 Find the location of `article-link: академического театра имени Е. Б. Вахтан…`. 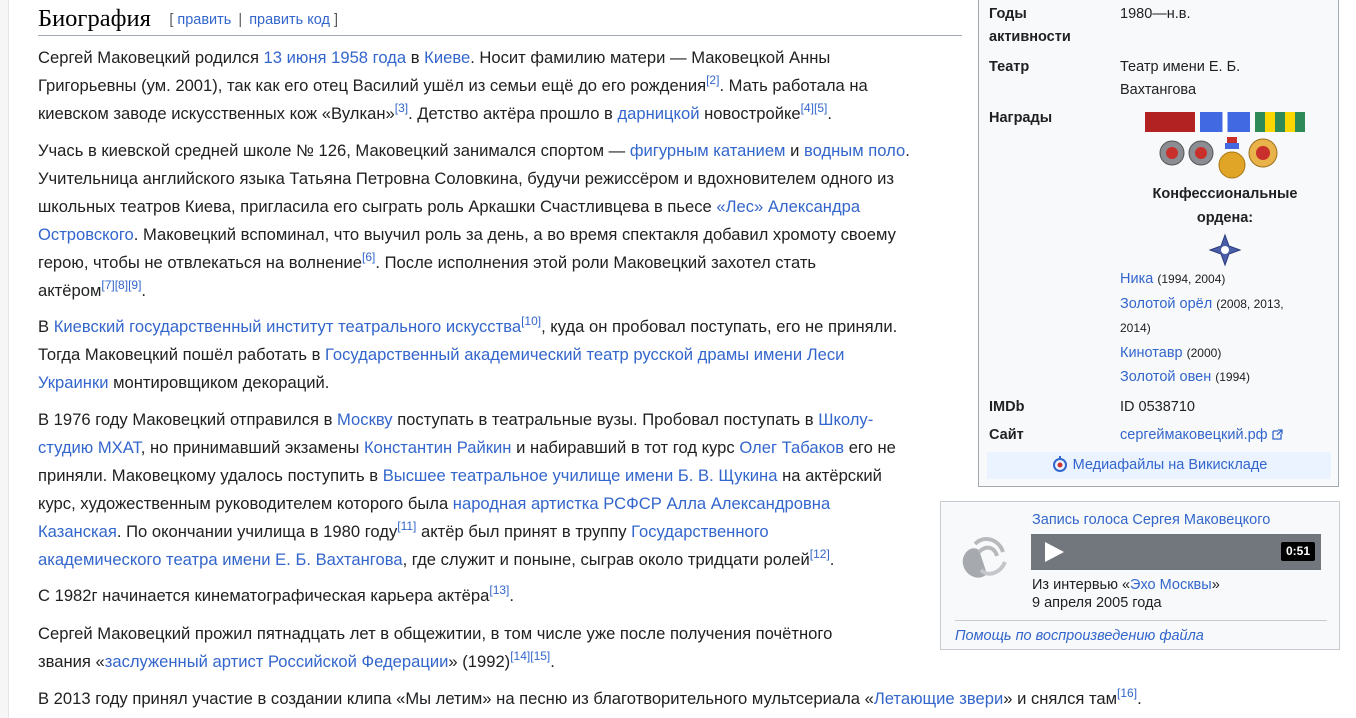

article-link: академического театра имени Е. Б. Вахтан… is located at coordinates (220, 559).